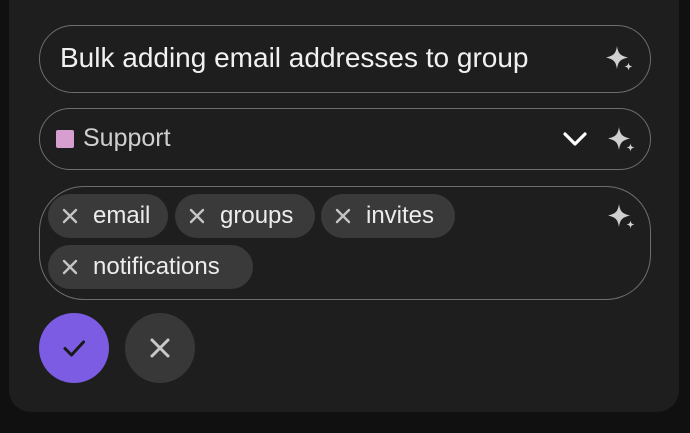  Describe the element at coordinates (122, 215) in the screenshot. I see `tag-label: email` at that location.